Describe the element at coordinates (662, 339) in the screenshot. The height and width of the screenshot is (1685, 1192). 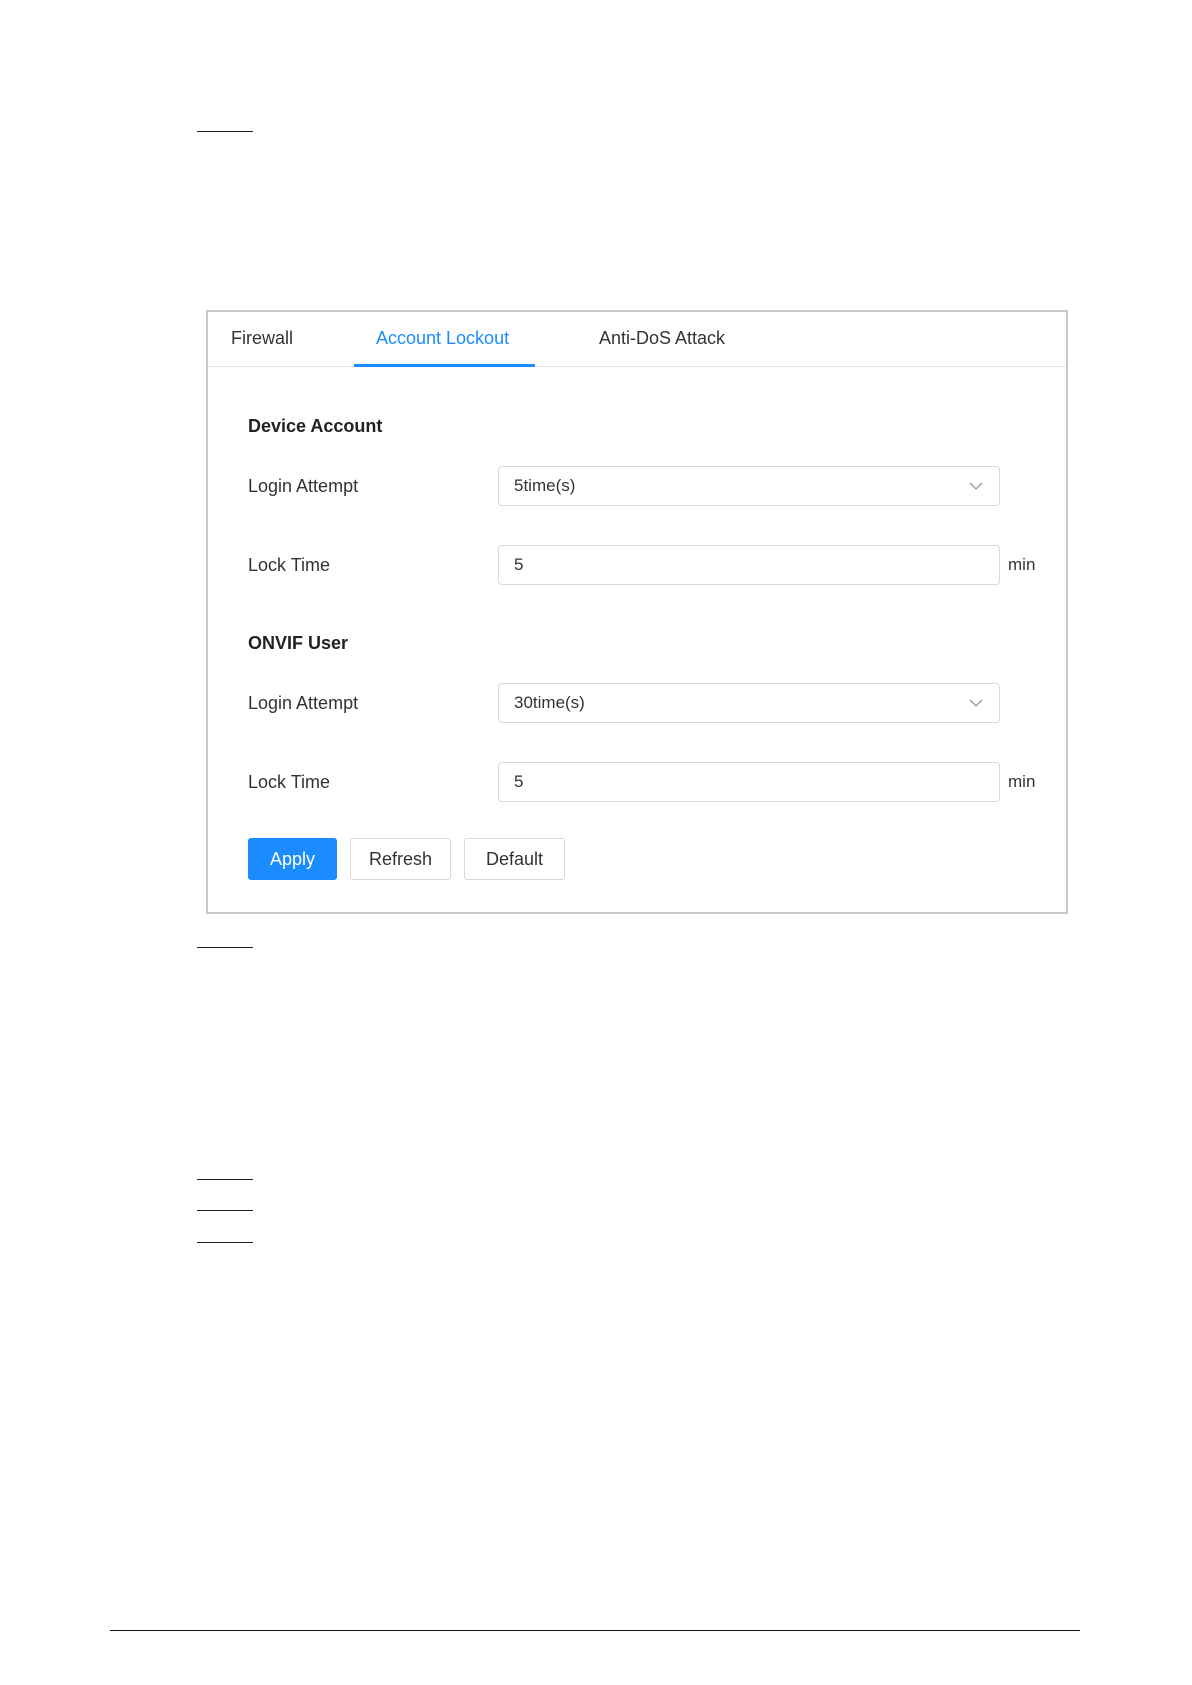
I see `tab-anti-dos-attack: Anti-DoS Attack` at that location.